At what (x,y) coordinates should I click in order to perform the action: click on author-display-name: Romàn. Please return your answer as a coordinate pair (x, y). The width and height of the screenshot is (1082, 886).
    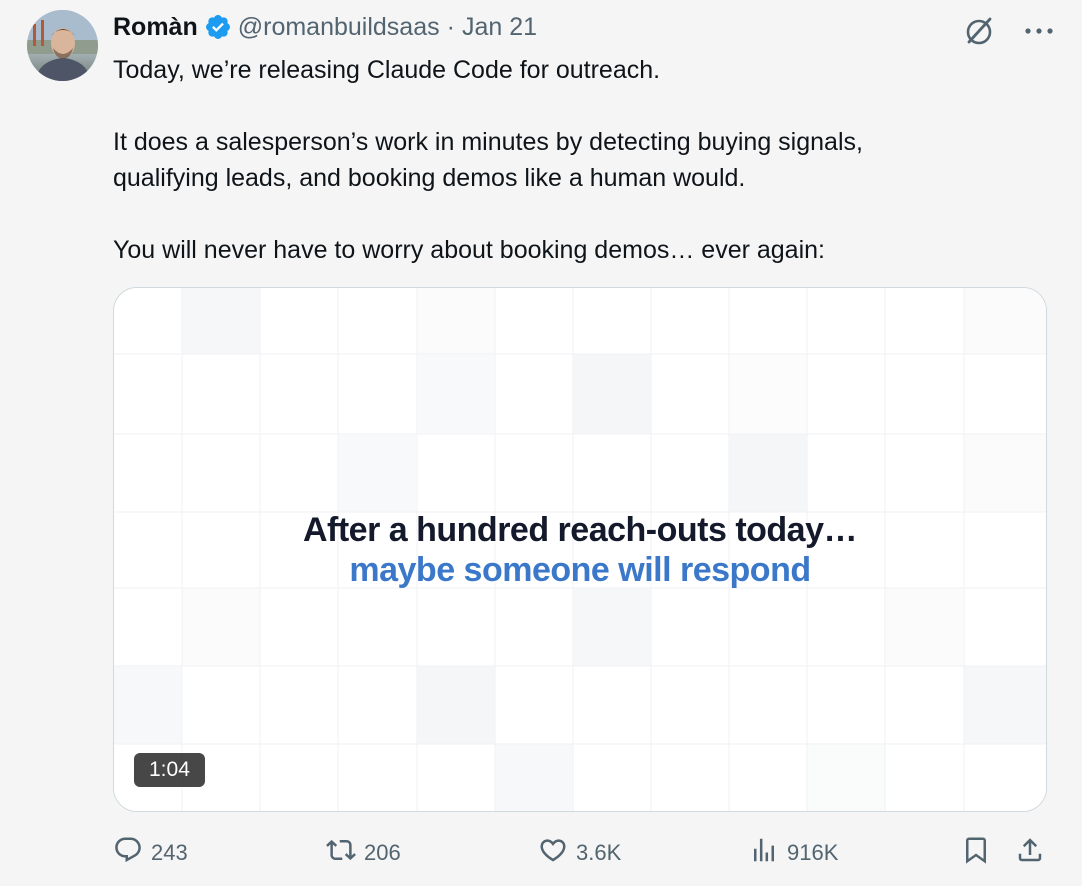
    Looking at the image, I should click on (155, 27).